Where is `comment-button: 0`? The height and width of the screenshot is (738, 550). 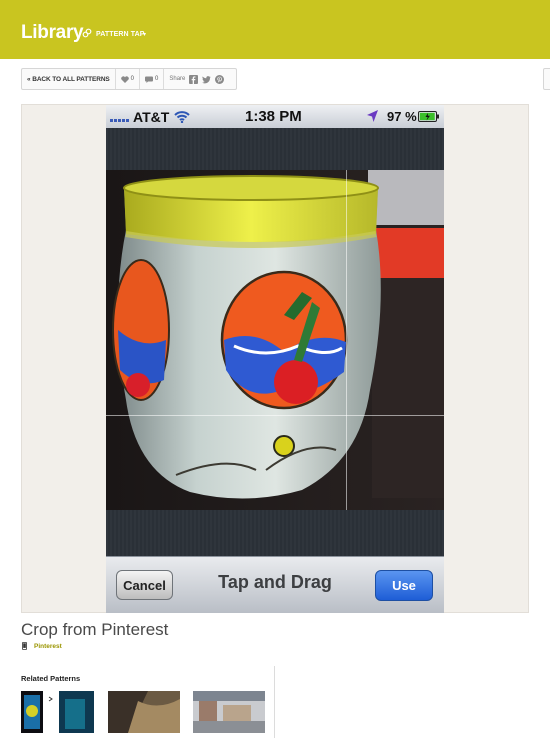 comment-button: 0 is located at coordinates (152, 79).